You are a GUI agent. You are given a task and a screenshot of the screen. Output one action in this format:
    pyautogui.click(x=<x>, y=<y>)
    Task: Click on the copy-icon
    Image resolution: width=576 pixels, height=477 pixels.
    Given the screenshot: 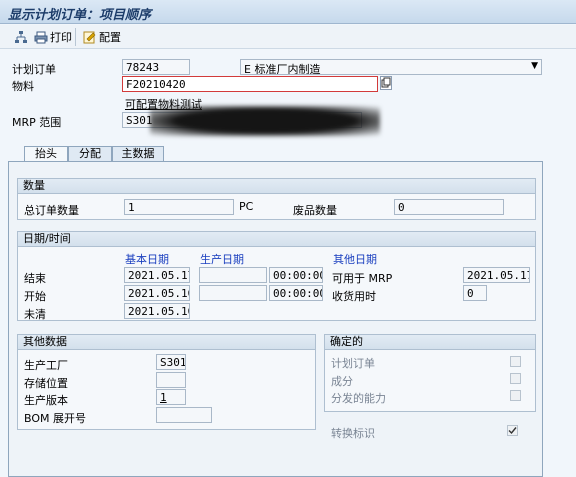 What is the action you would take?
    pyautogui.click(x=386, y=82)
    